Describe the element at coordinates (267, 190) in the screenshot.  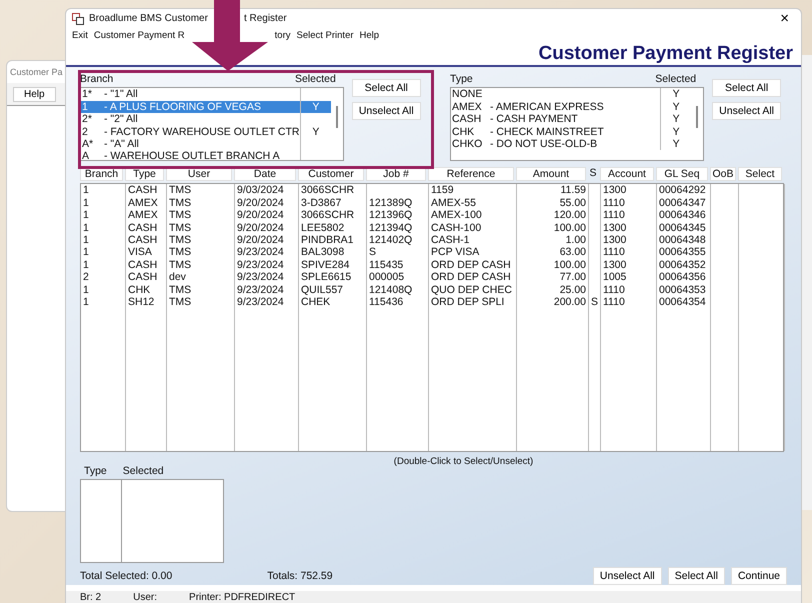
I see `table-cell: 9/03/2024` at that location.